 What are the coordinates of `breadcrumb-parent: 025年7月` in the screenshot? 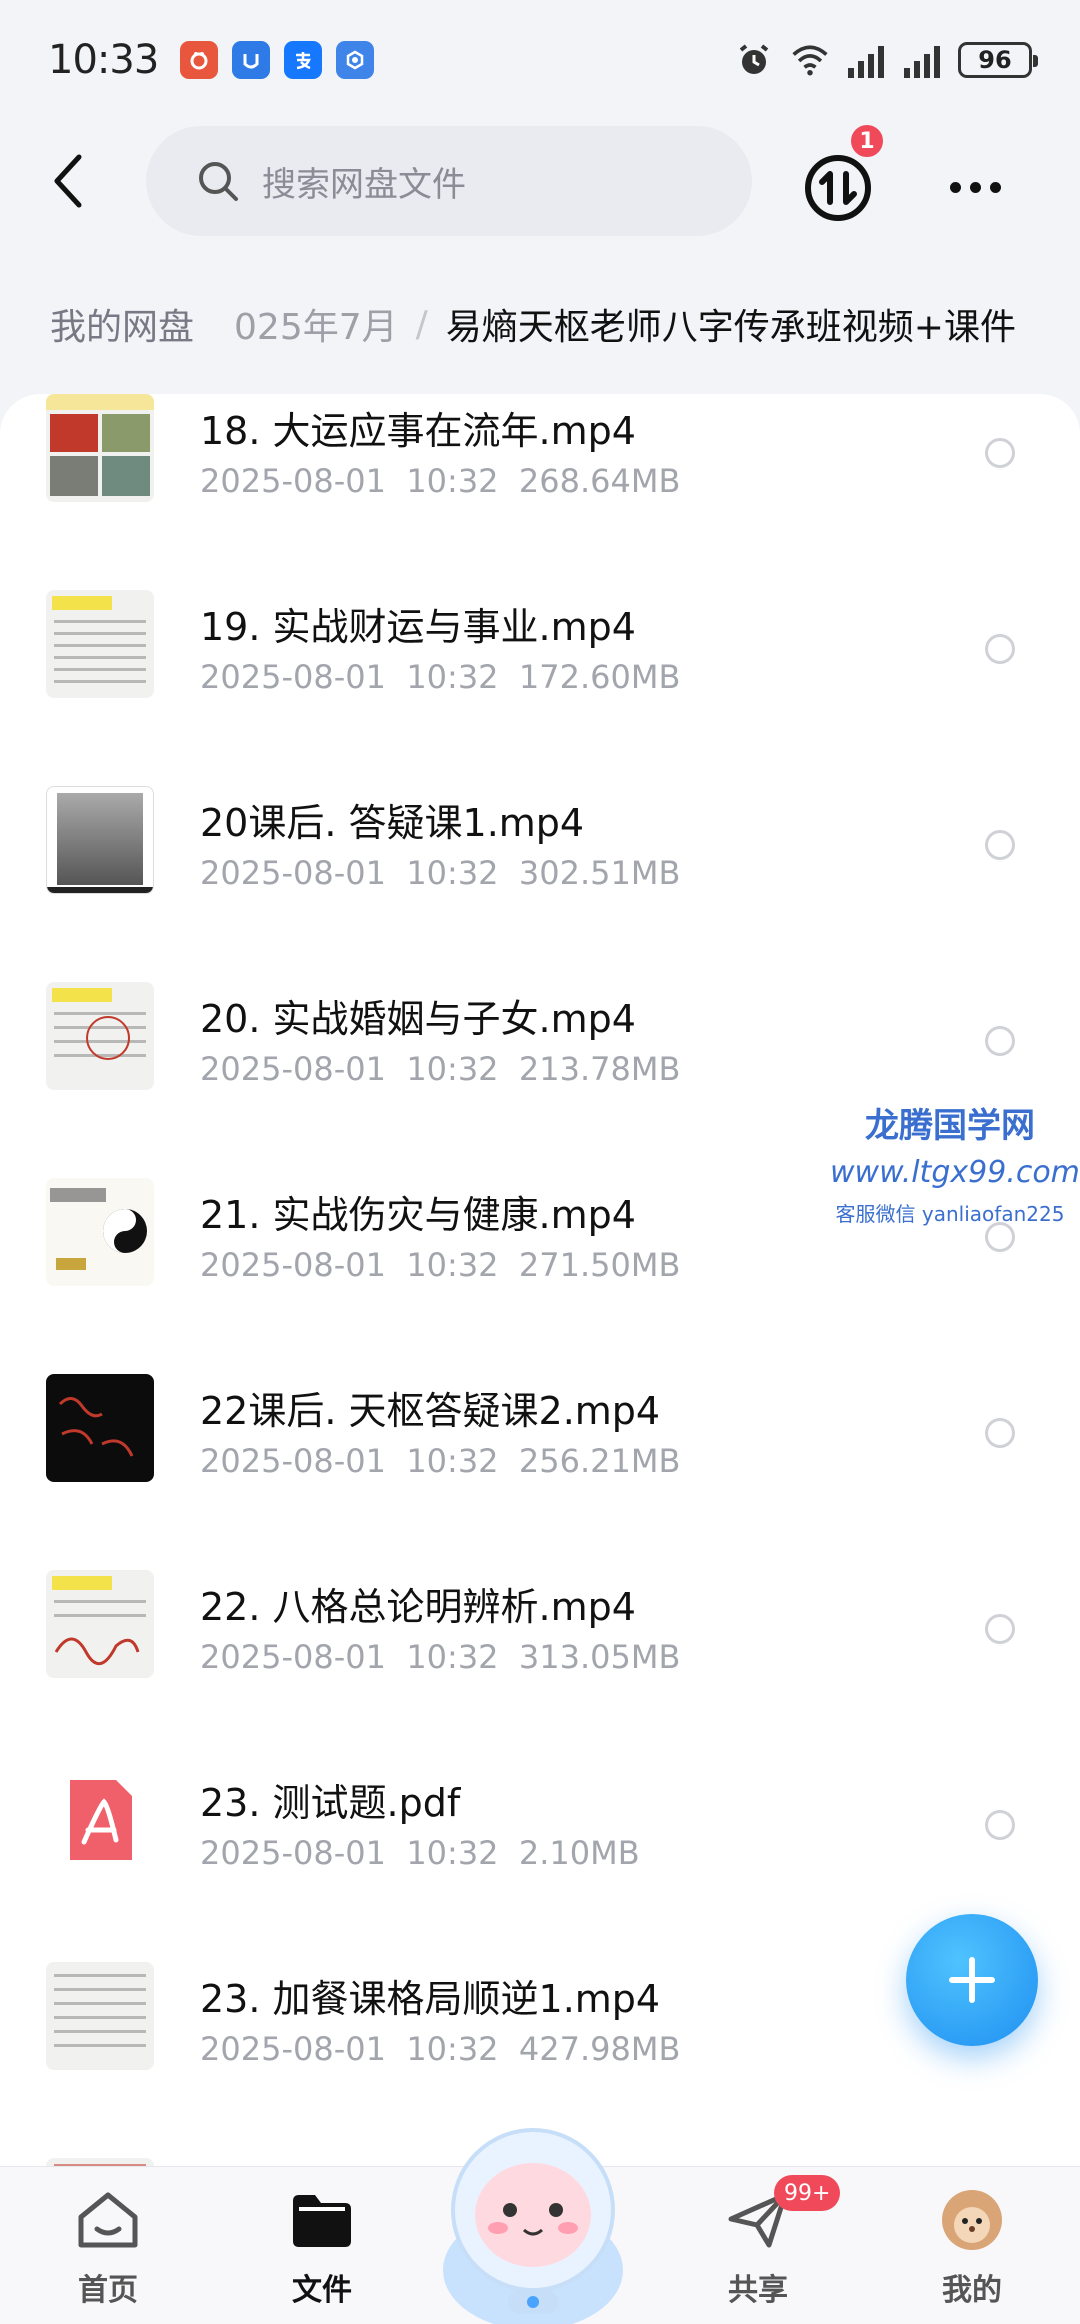 It's located at (316, 324).